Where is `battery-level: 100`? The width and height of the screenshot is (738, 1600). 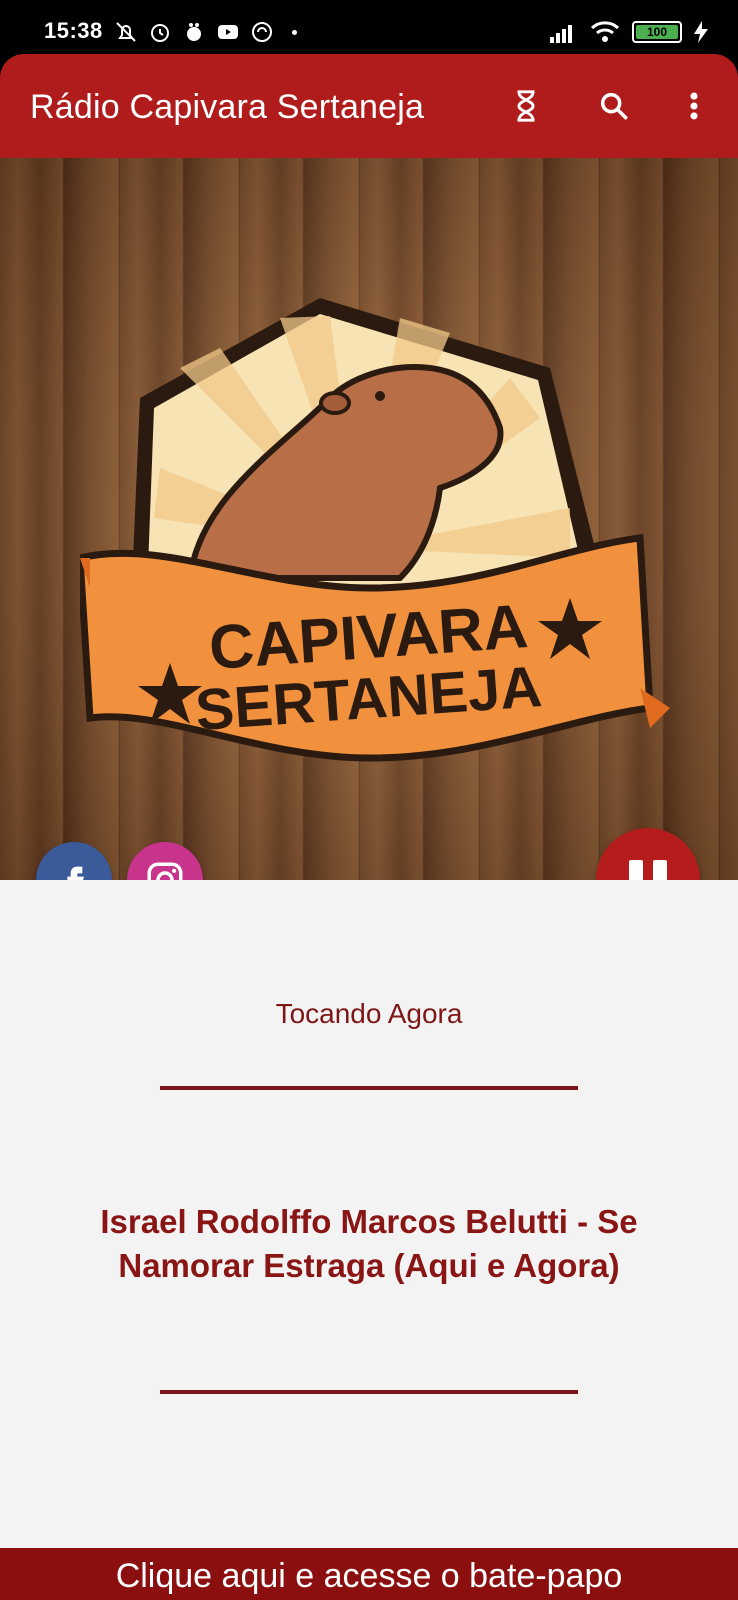
battery-level: 100 is located at coordinates (657, 32).